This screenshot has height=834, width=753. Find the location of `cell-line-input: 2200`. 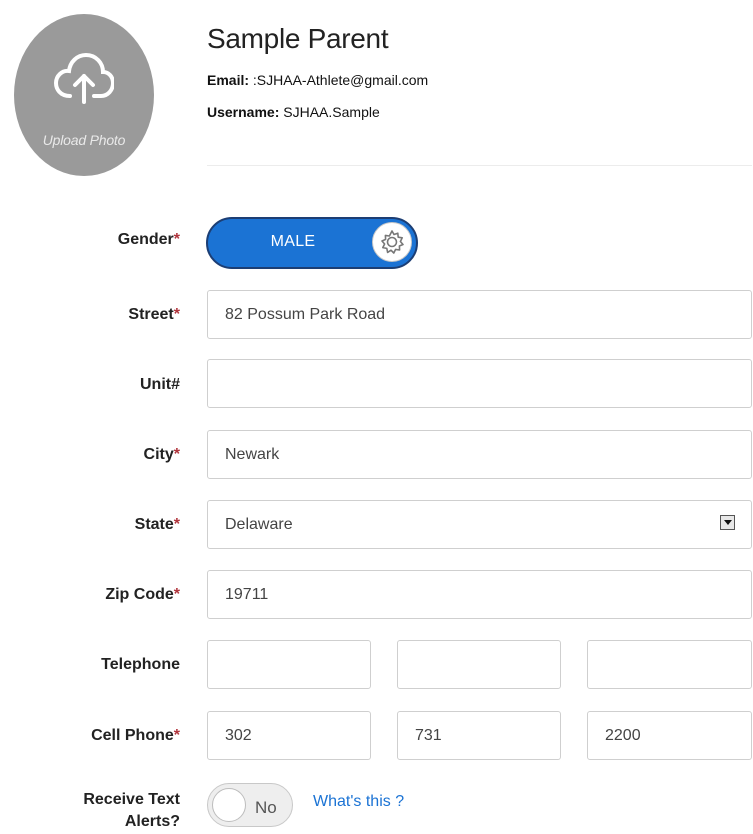

cell-line-input: 2200 is located at coordinates (669, 735).